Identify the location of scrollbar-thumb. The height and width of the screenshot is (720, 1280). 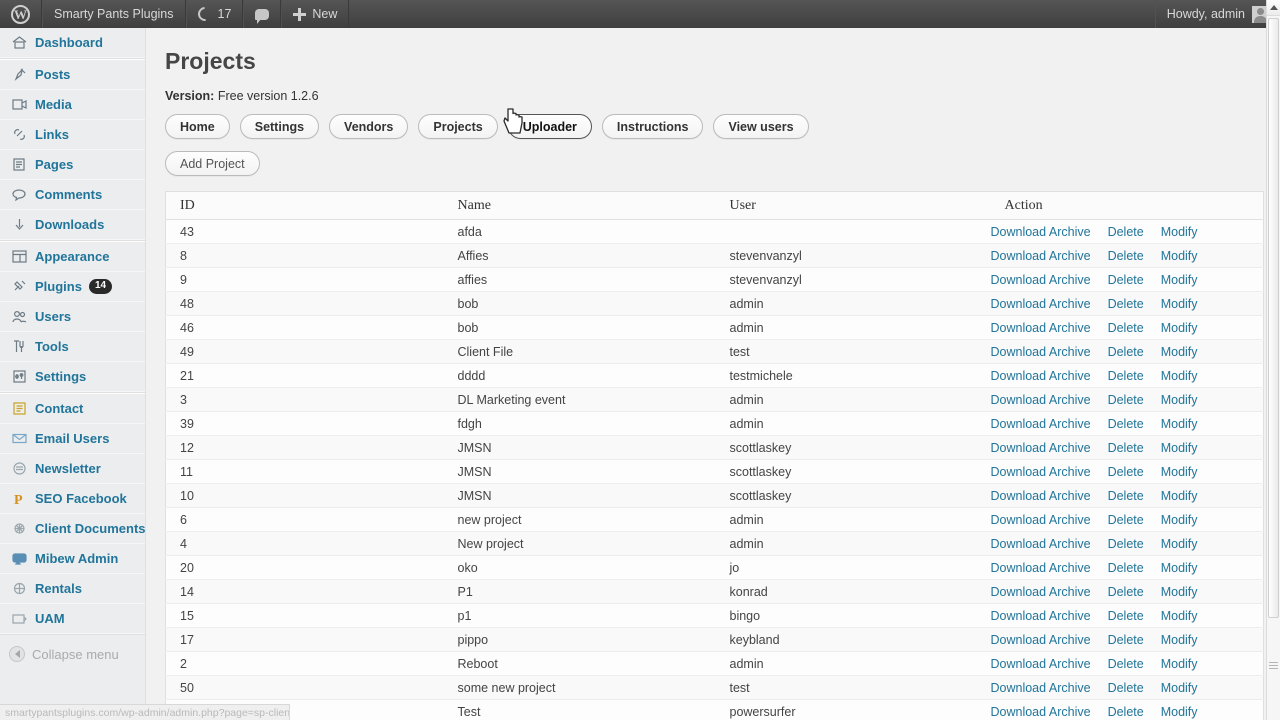
(1273, 318).